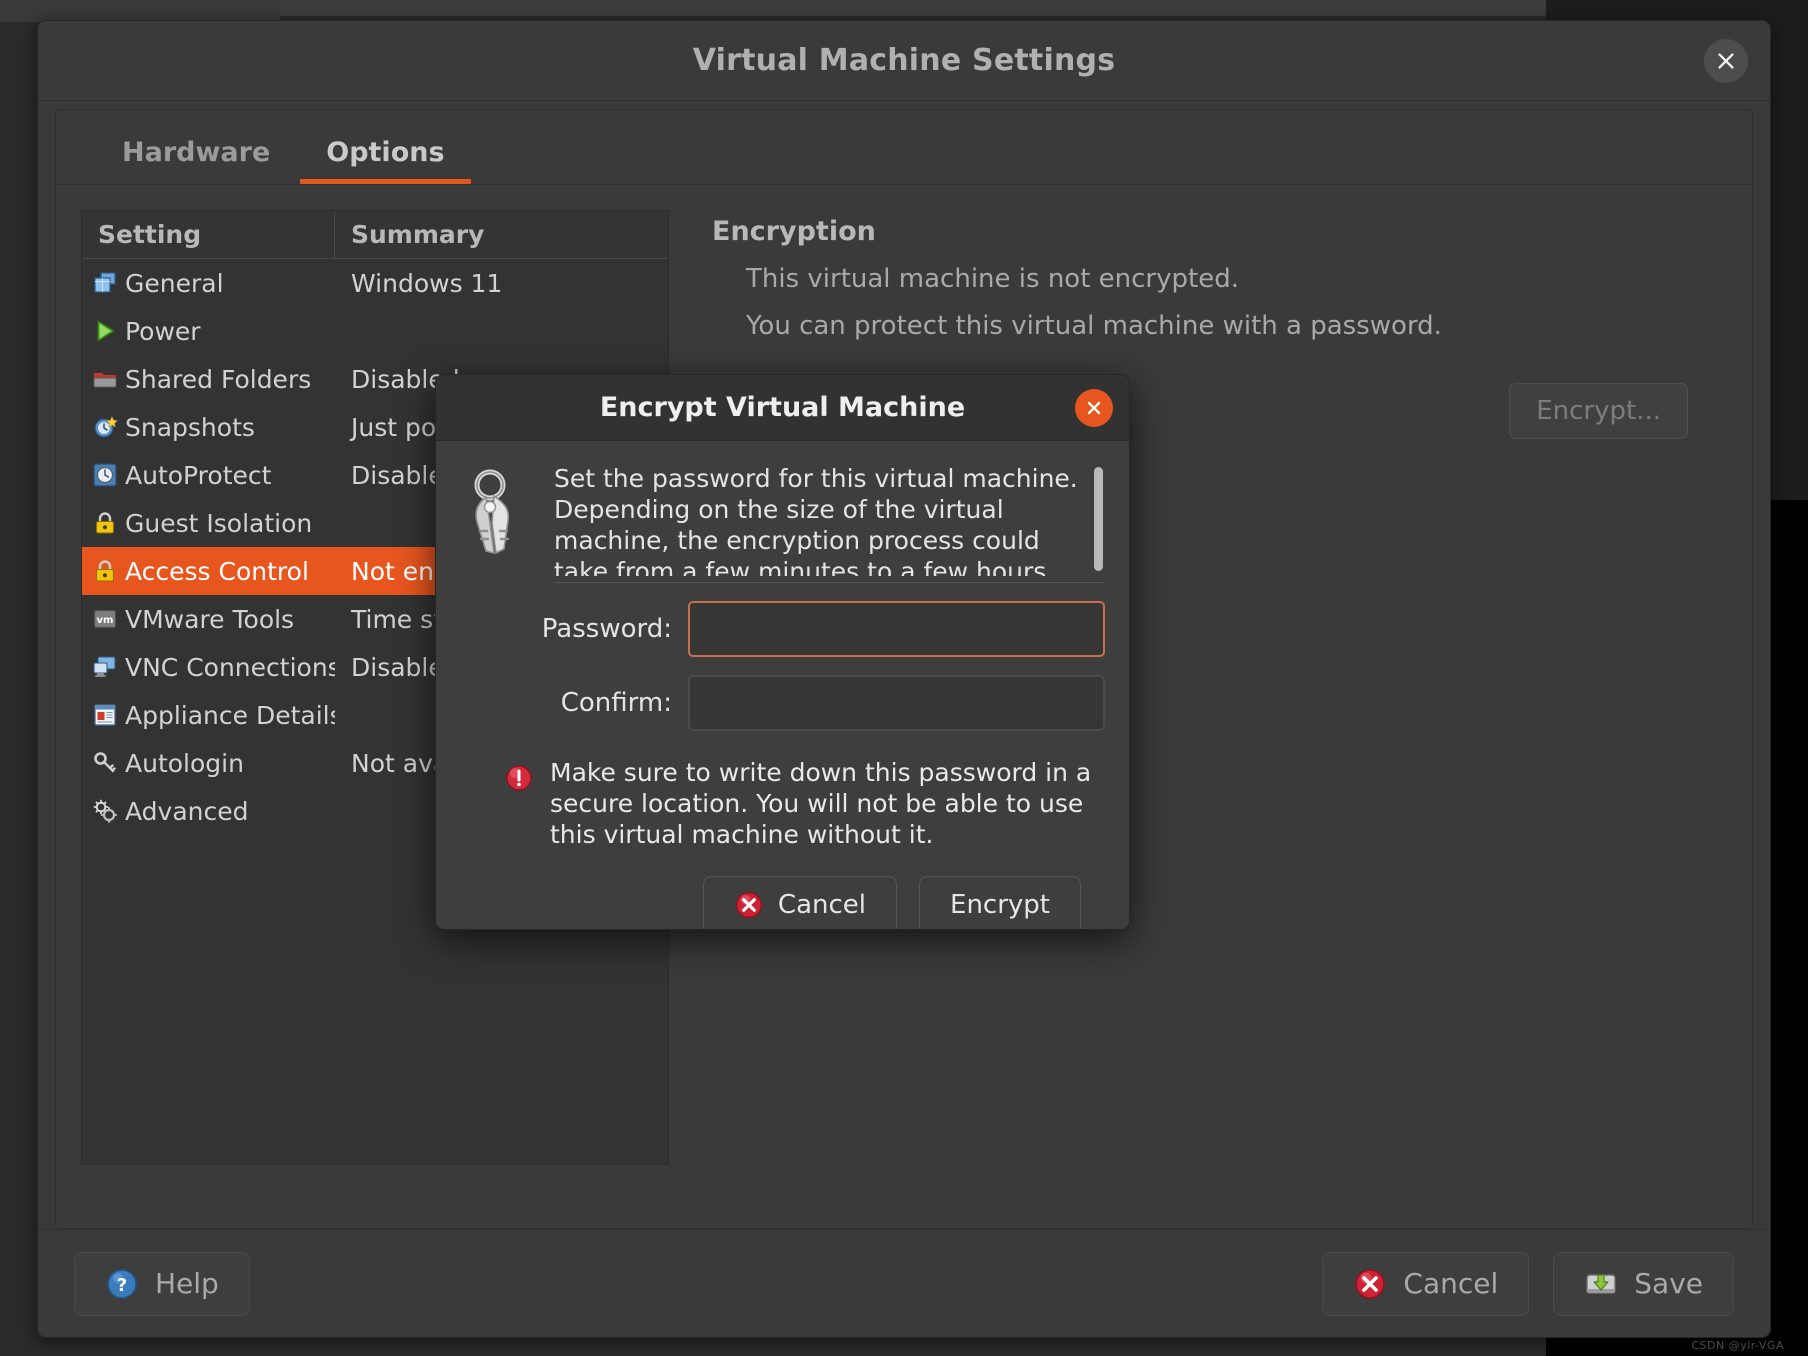 This screenshot has height=1356, width=1808. What do you see at coordinates (218, 379) in the screenshot?
I see `list-item-label: Shared Folders` at bounding box center [218, 379].